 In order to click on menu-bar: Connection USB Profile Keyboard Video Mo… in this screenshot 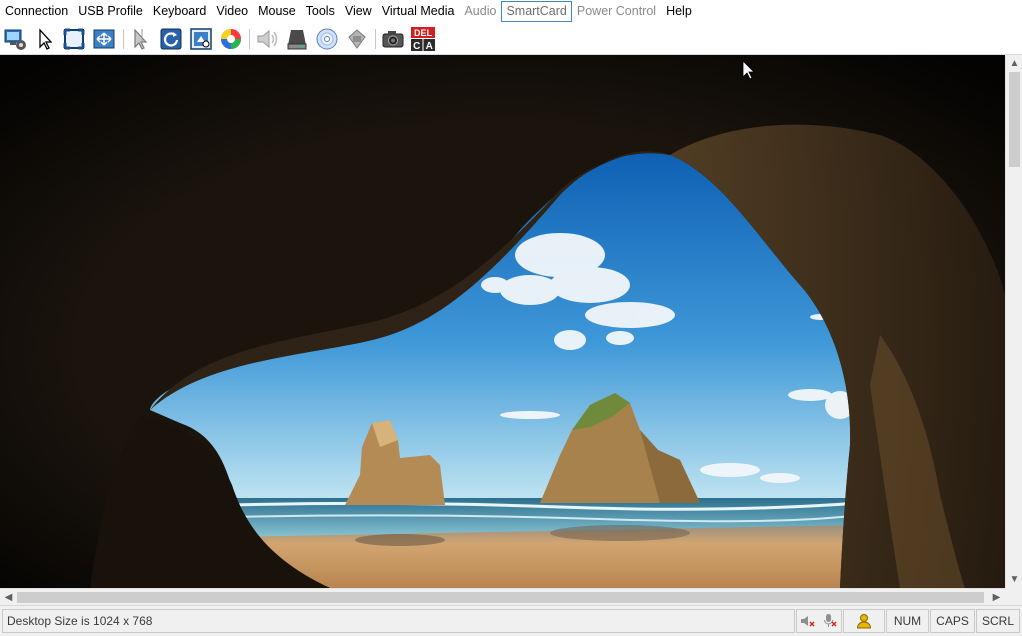, I will do `click(511, 11)`.